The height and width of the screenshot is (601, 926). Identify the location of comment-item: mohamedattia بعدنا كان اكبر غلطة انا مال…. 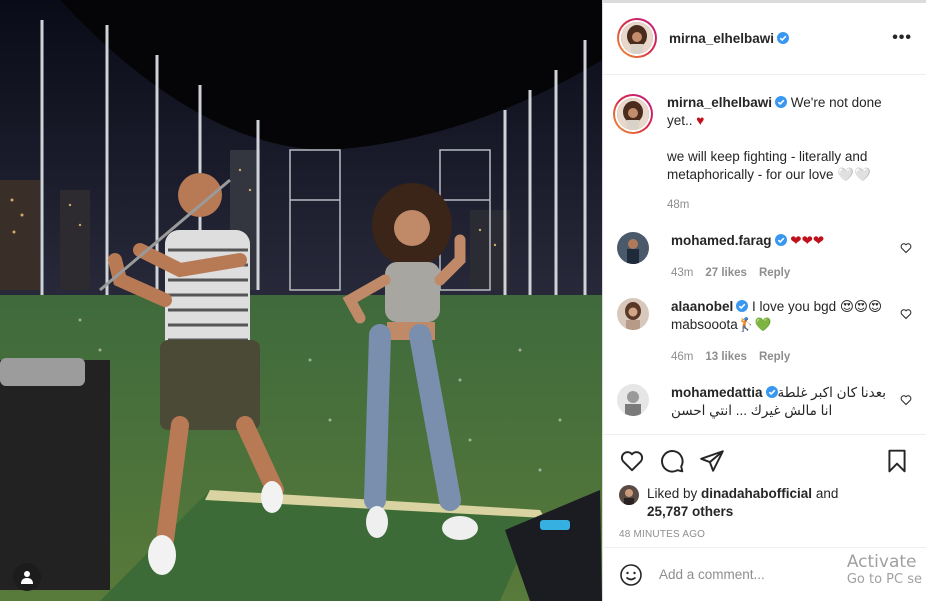
(764, 402).